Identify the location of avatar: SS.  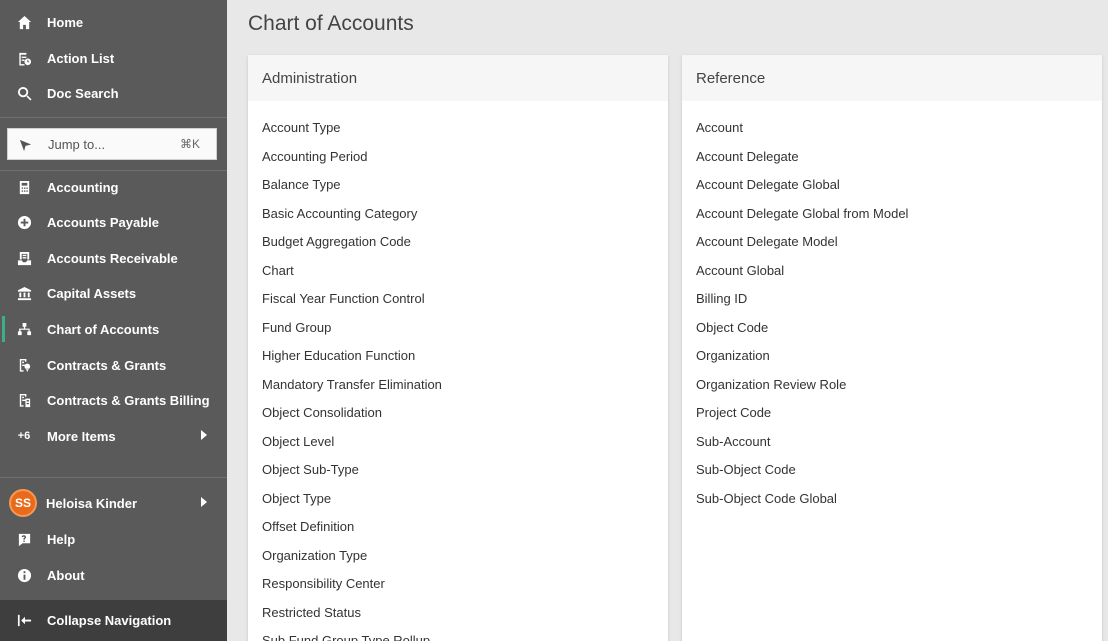
(23, 503).